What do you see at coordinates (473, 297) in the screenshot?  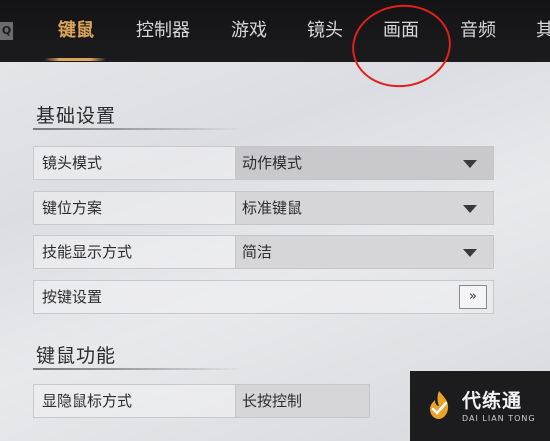 I see `key-settings-button: »` at bounding box center [473, 297].